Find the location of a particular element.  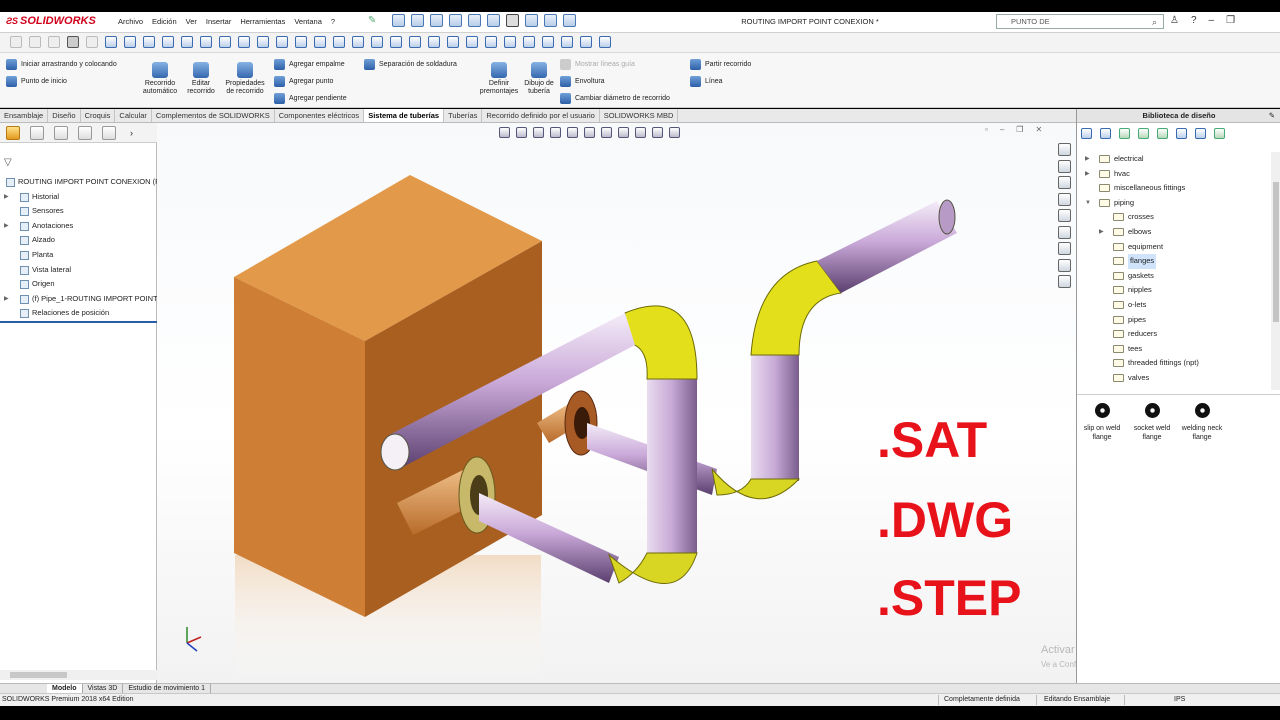

menu-ver: Ver is located at coordinates (191, 21).